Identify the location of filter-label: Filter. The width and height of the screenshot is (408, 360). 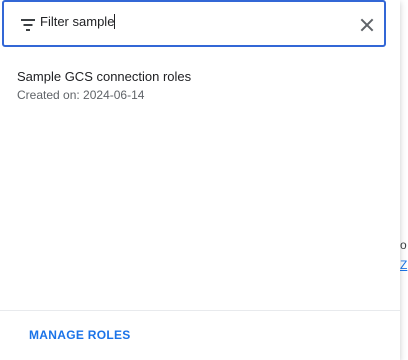
(54, 21).